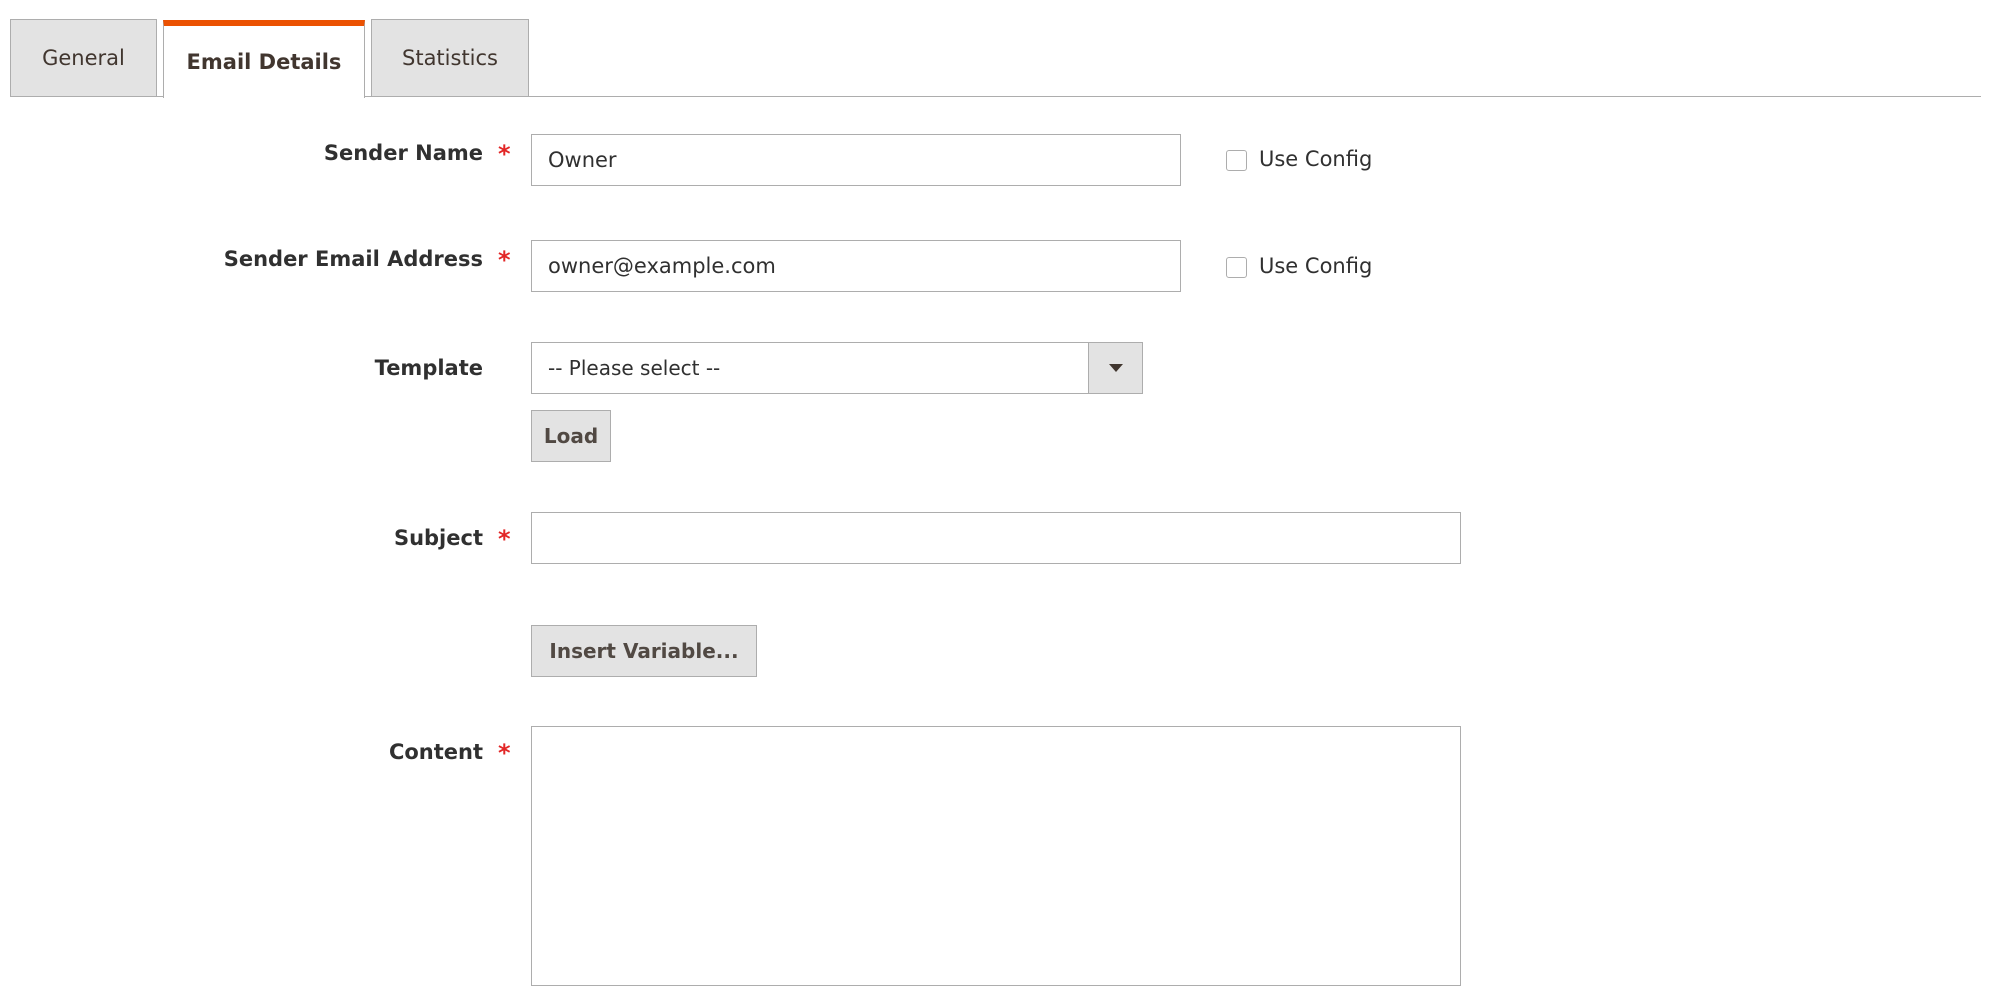 The width and height of the screenshot is (1999, 986). What do you see at coordinates (435, 752) in the screenshot?
I see `content-label: Content` at bounding box center [435, 752].